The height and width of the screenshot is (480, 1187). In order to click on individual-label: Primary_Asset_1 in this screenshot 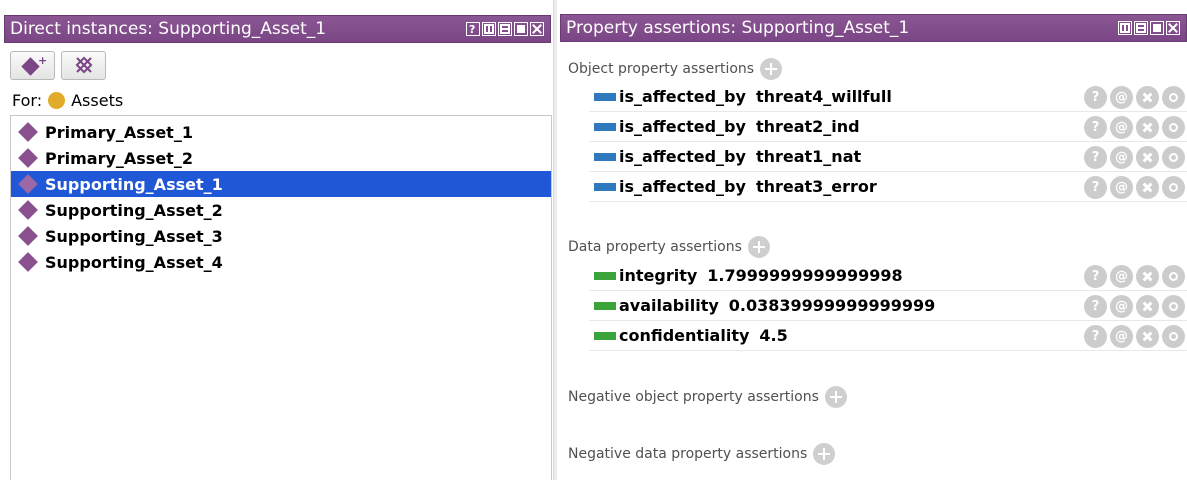, I will do `click(119, 132)`.